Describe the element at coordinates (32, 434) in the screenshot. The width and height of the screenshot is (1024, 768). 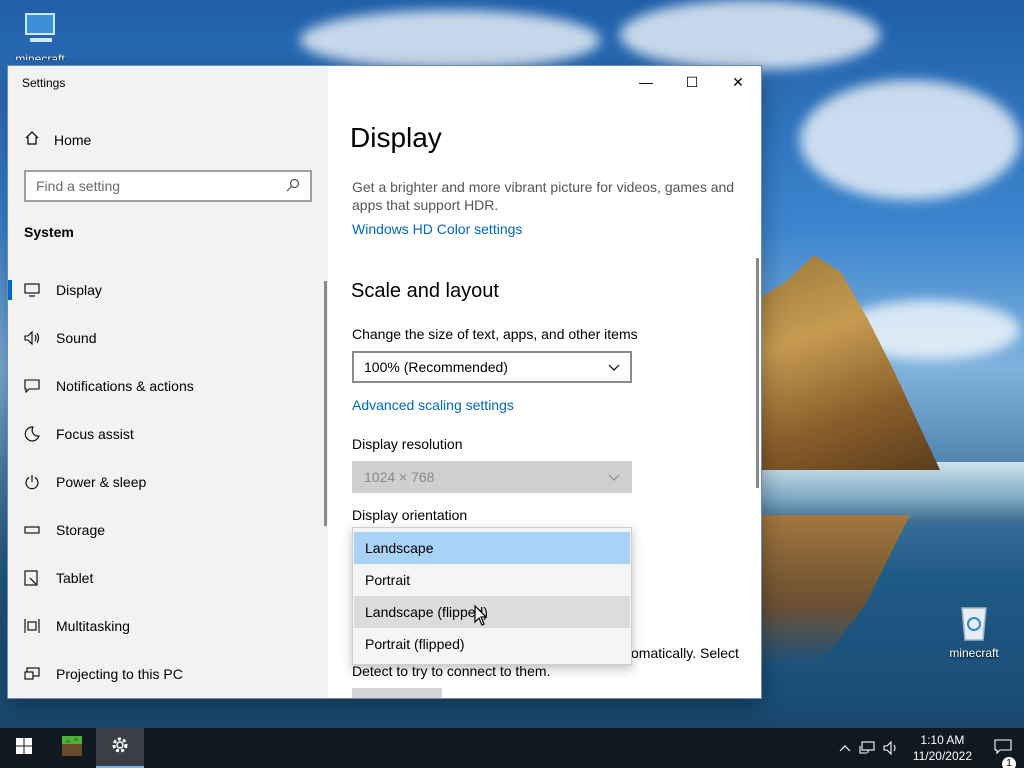
I see `moon-icon` at that location.